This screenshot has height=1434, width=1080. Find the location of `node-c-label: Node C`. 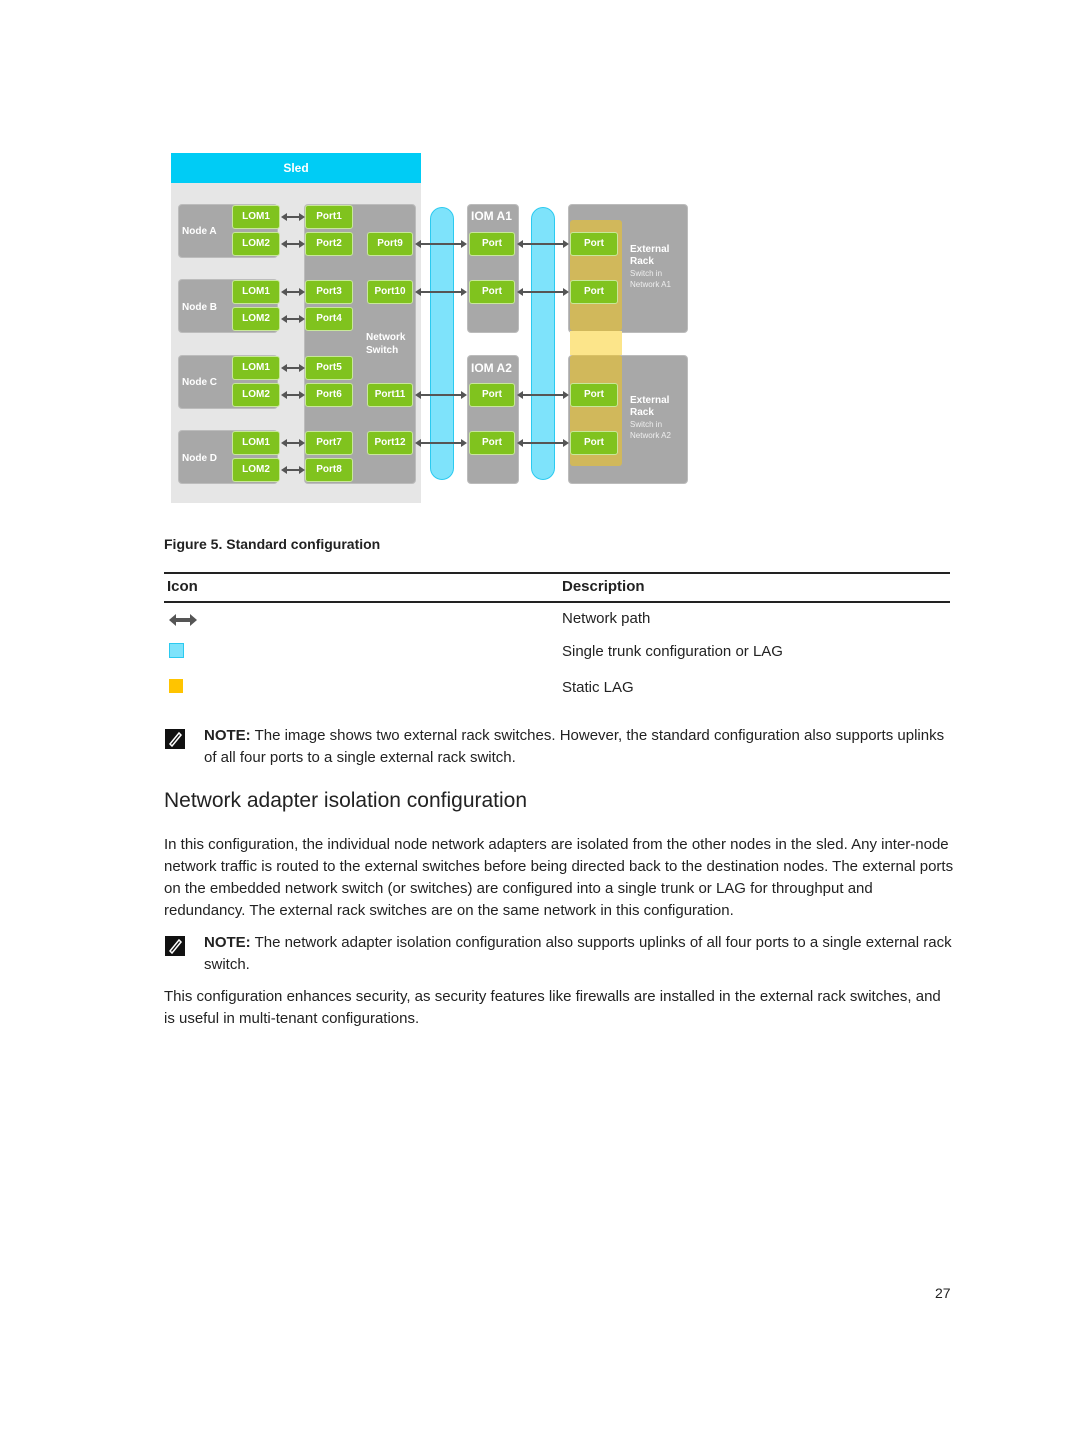

node-c-label: Node C is located at coordinates (199, 382).